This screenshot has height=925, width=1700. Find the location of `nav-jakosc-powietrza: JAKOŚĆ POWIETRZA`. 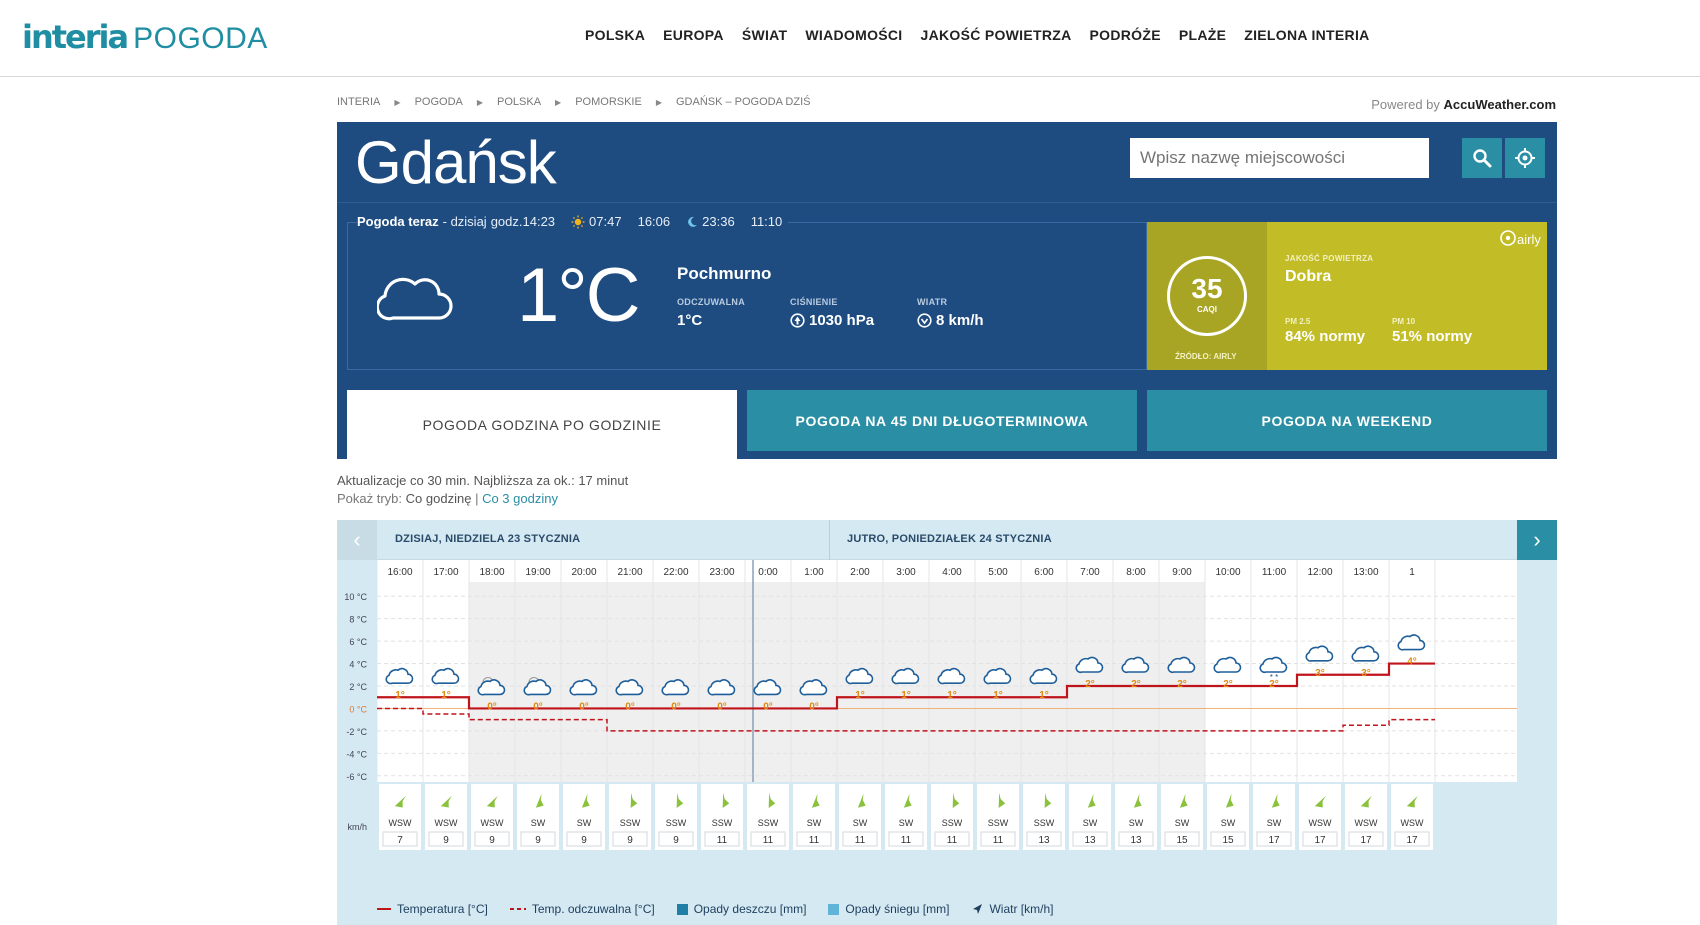

nav-jakosc-powietrza: JAKOŚĆ POWIETRZA is located at coordinates (996, 35).